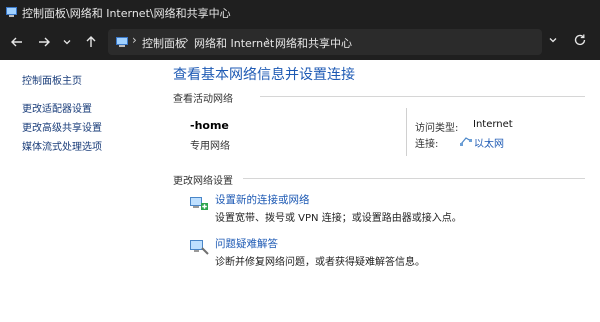 Image resolution: width=600 pixels, height=322 pixels. I want to click on arrow-left-icon, so click(16, 42).